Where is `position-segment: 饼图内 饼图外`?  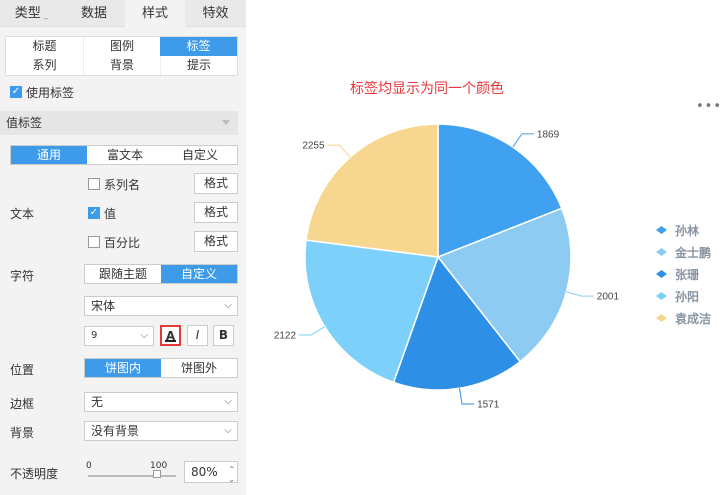 position-segment: 饼图内 饼图外 is located at coordinates (161, 368).